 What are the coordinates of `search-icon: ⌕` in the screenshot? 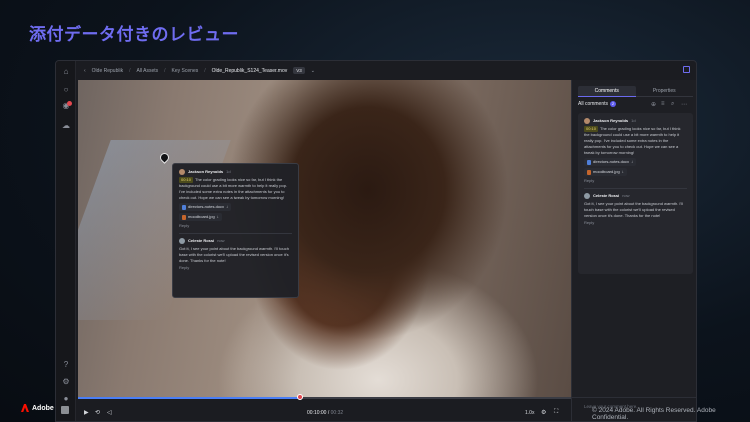 It's located at (672, 104).